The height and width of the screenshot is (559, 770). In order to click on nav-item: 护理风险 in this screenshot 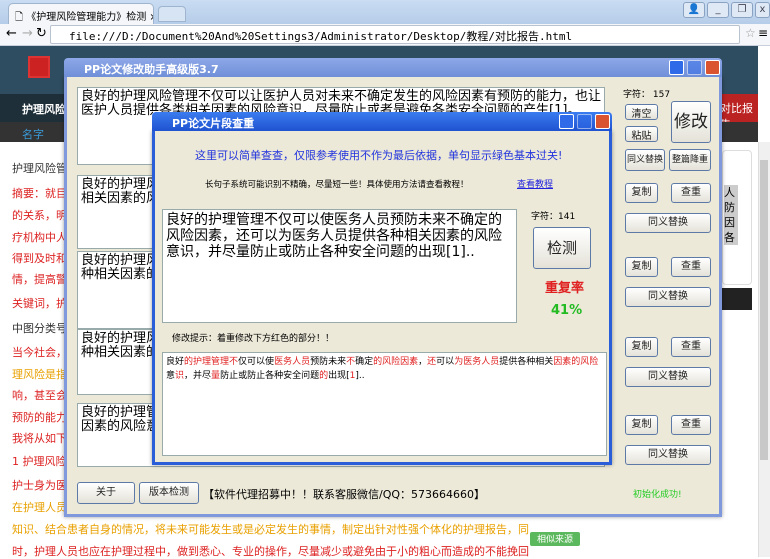, I will do `click(44, 109)`.